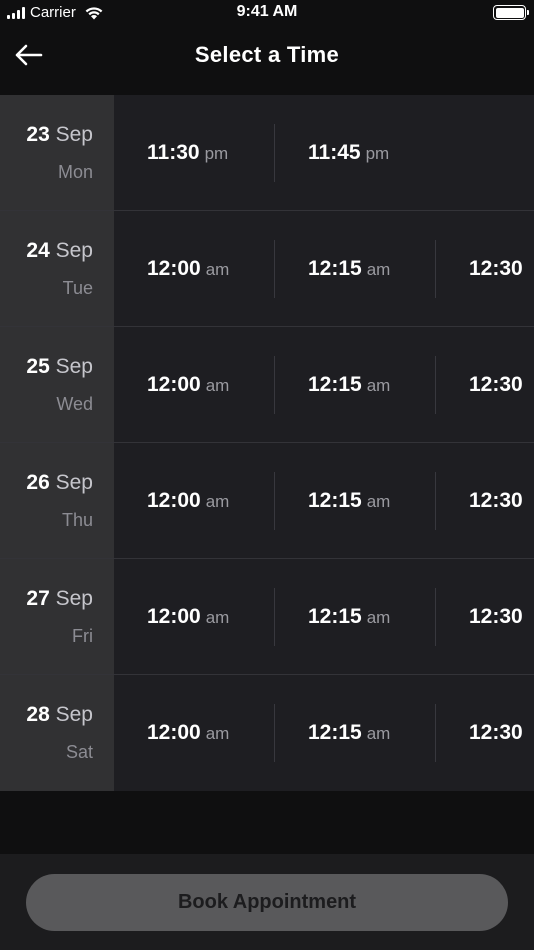  What do you see at coordinates (75, 172) in the screenshot?
I see `date-weekday: Mon` at bounding box center [75, 172].